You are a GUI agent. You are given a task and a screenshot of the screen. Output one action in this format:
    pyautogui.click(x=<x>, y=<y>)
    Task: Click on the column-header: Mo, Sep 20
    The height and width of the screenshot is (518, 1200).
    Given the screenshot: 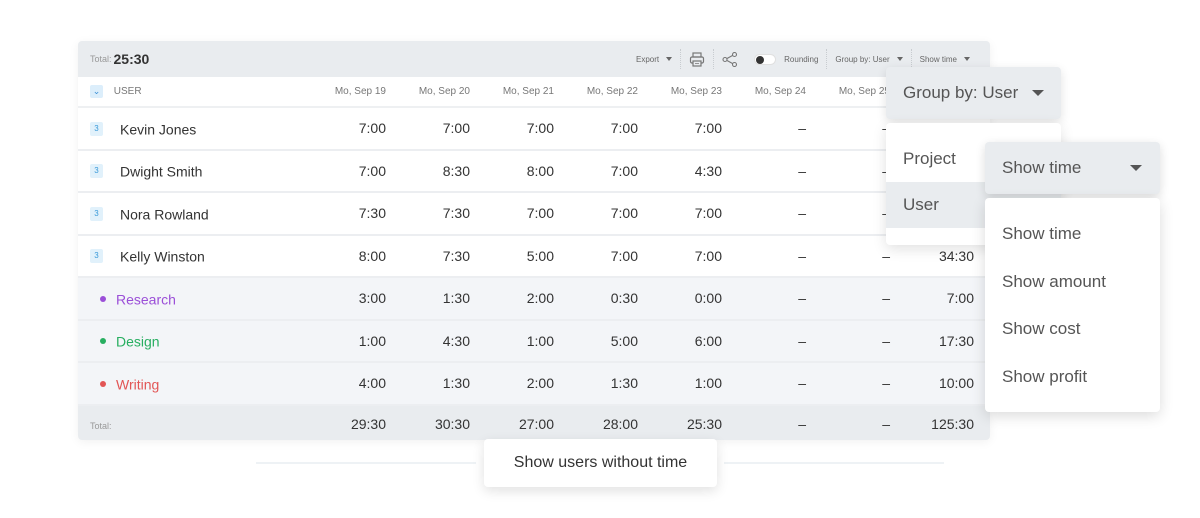 What is the action you would take?
    pyautogui.click(x=444, y=92)
    